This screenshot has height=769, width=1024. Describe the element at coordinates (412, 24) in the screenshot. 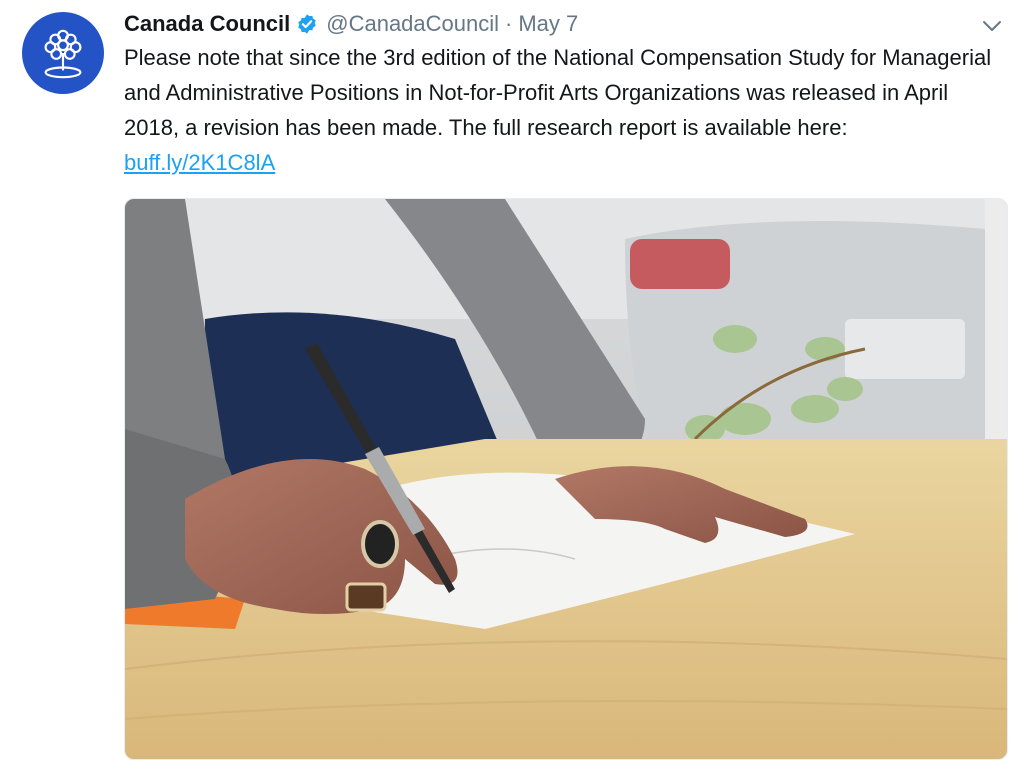

I see `author-handle: @CanadaCouncil` at that location.